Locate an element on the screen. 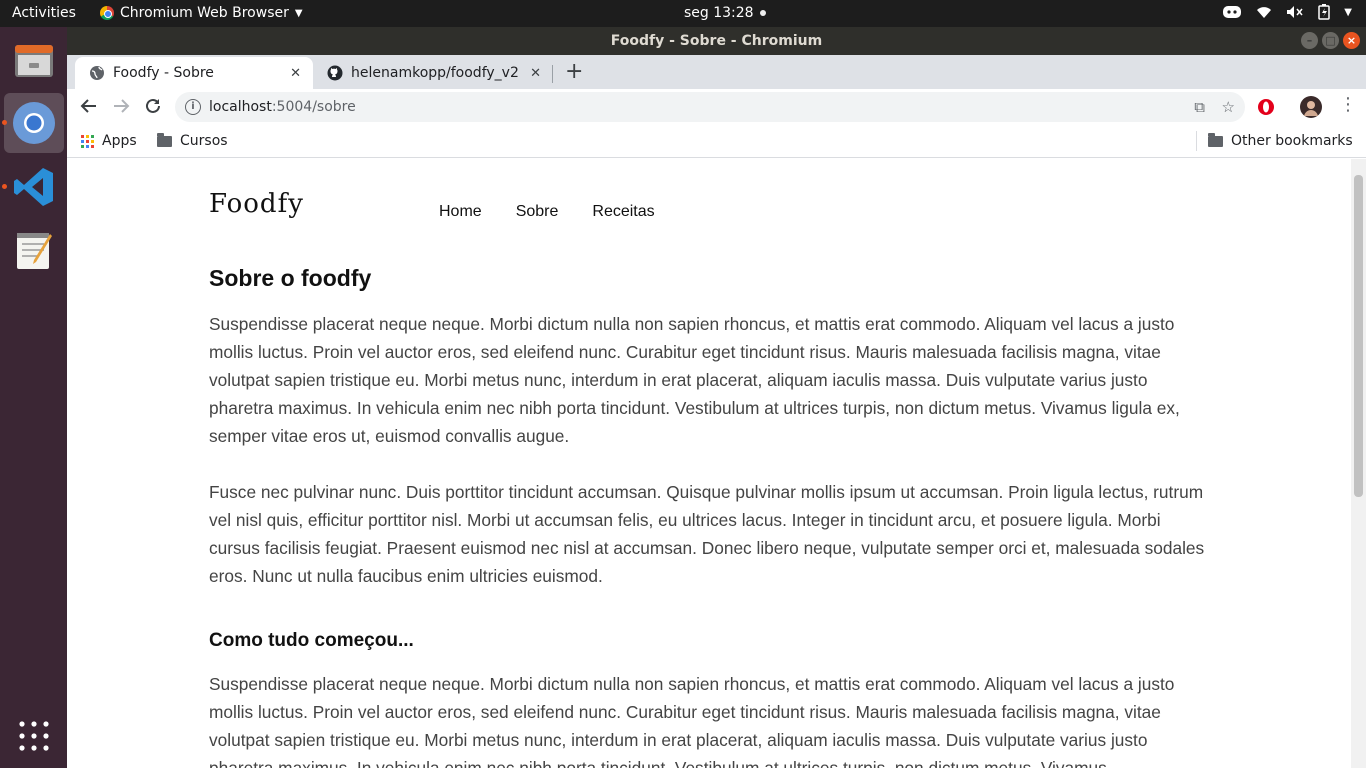 Image resolution: width=1366 pixels, height=768 pixels. files-icon is located at coordinates (34, 61).